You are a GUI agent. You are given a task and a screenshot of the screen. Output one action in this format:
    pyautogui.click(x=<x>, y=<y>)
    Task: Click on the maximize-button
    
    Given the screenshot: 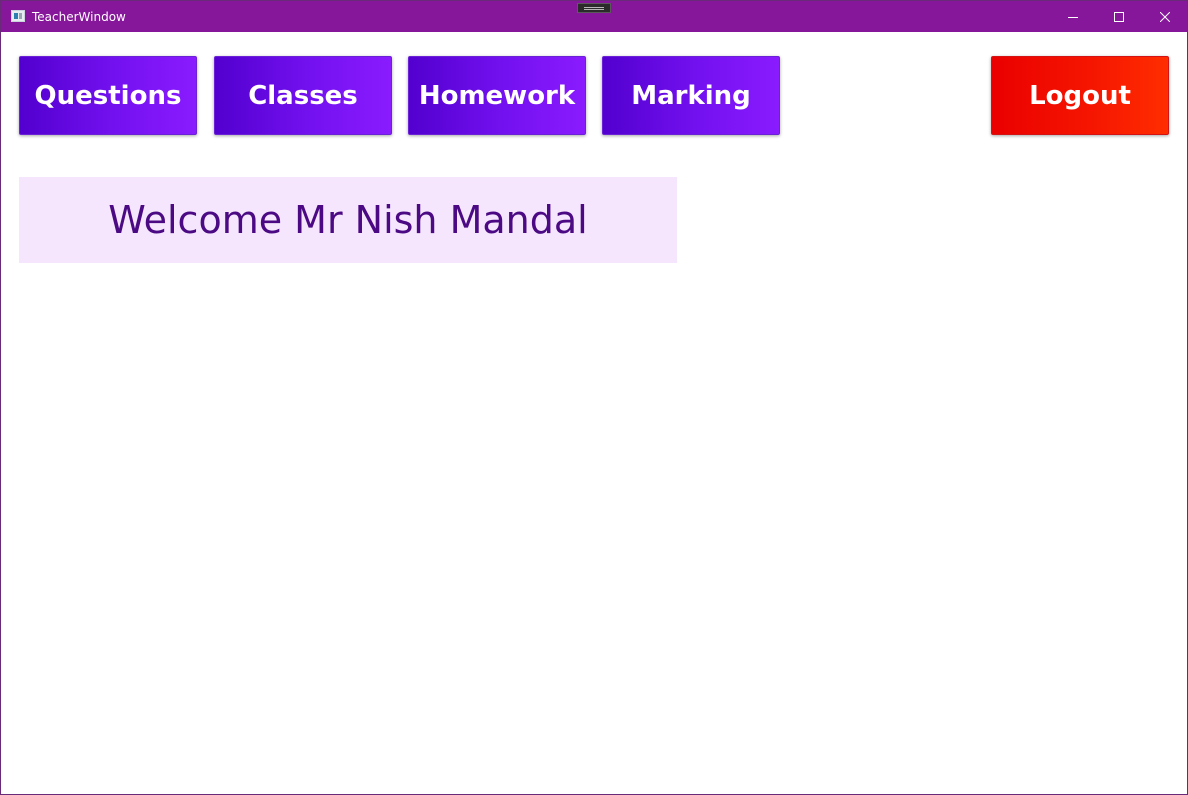 What is the action you would take?
    pyautogui.click(x=1119, y=16)
    